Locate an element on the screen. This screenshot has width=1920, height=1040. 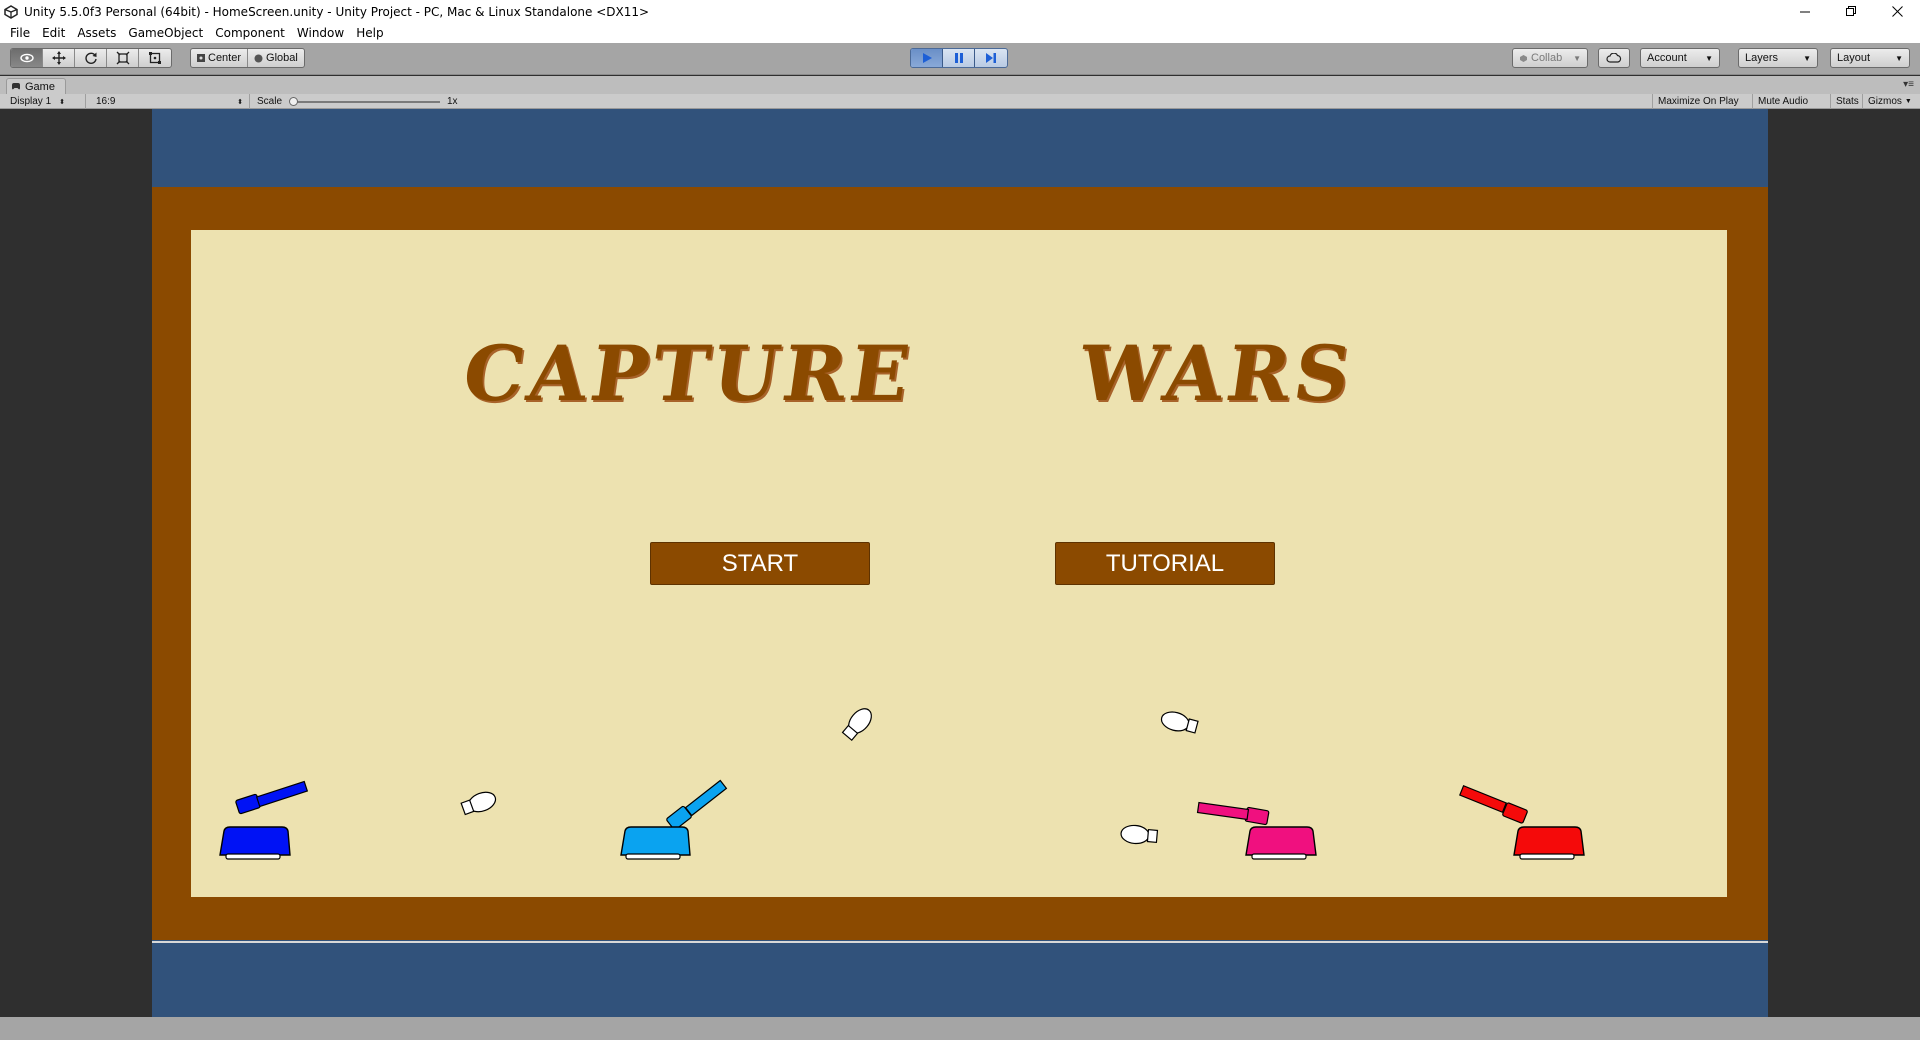
mute-audio-toggle: Mute Audio is located at coordinates (1782, 101).